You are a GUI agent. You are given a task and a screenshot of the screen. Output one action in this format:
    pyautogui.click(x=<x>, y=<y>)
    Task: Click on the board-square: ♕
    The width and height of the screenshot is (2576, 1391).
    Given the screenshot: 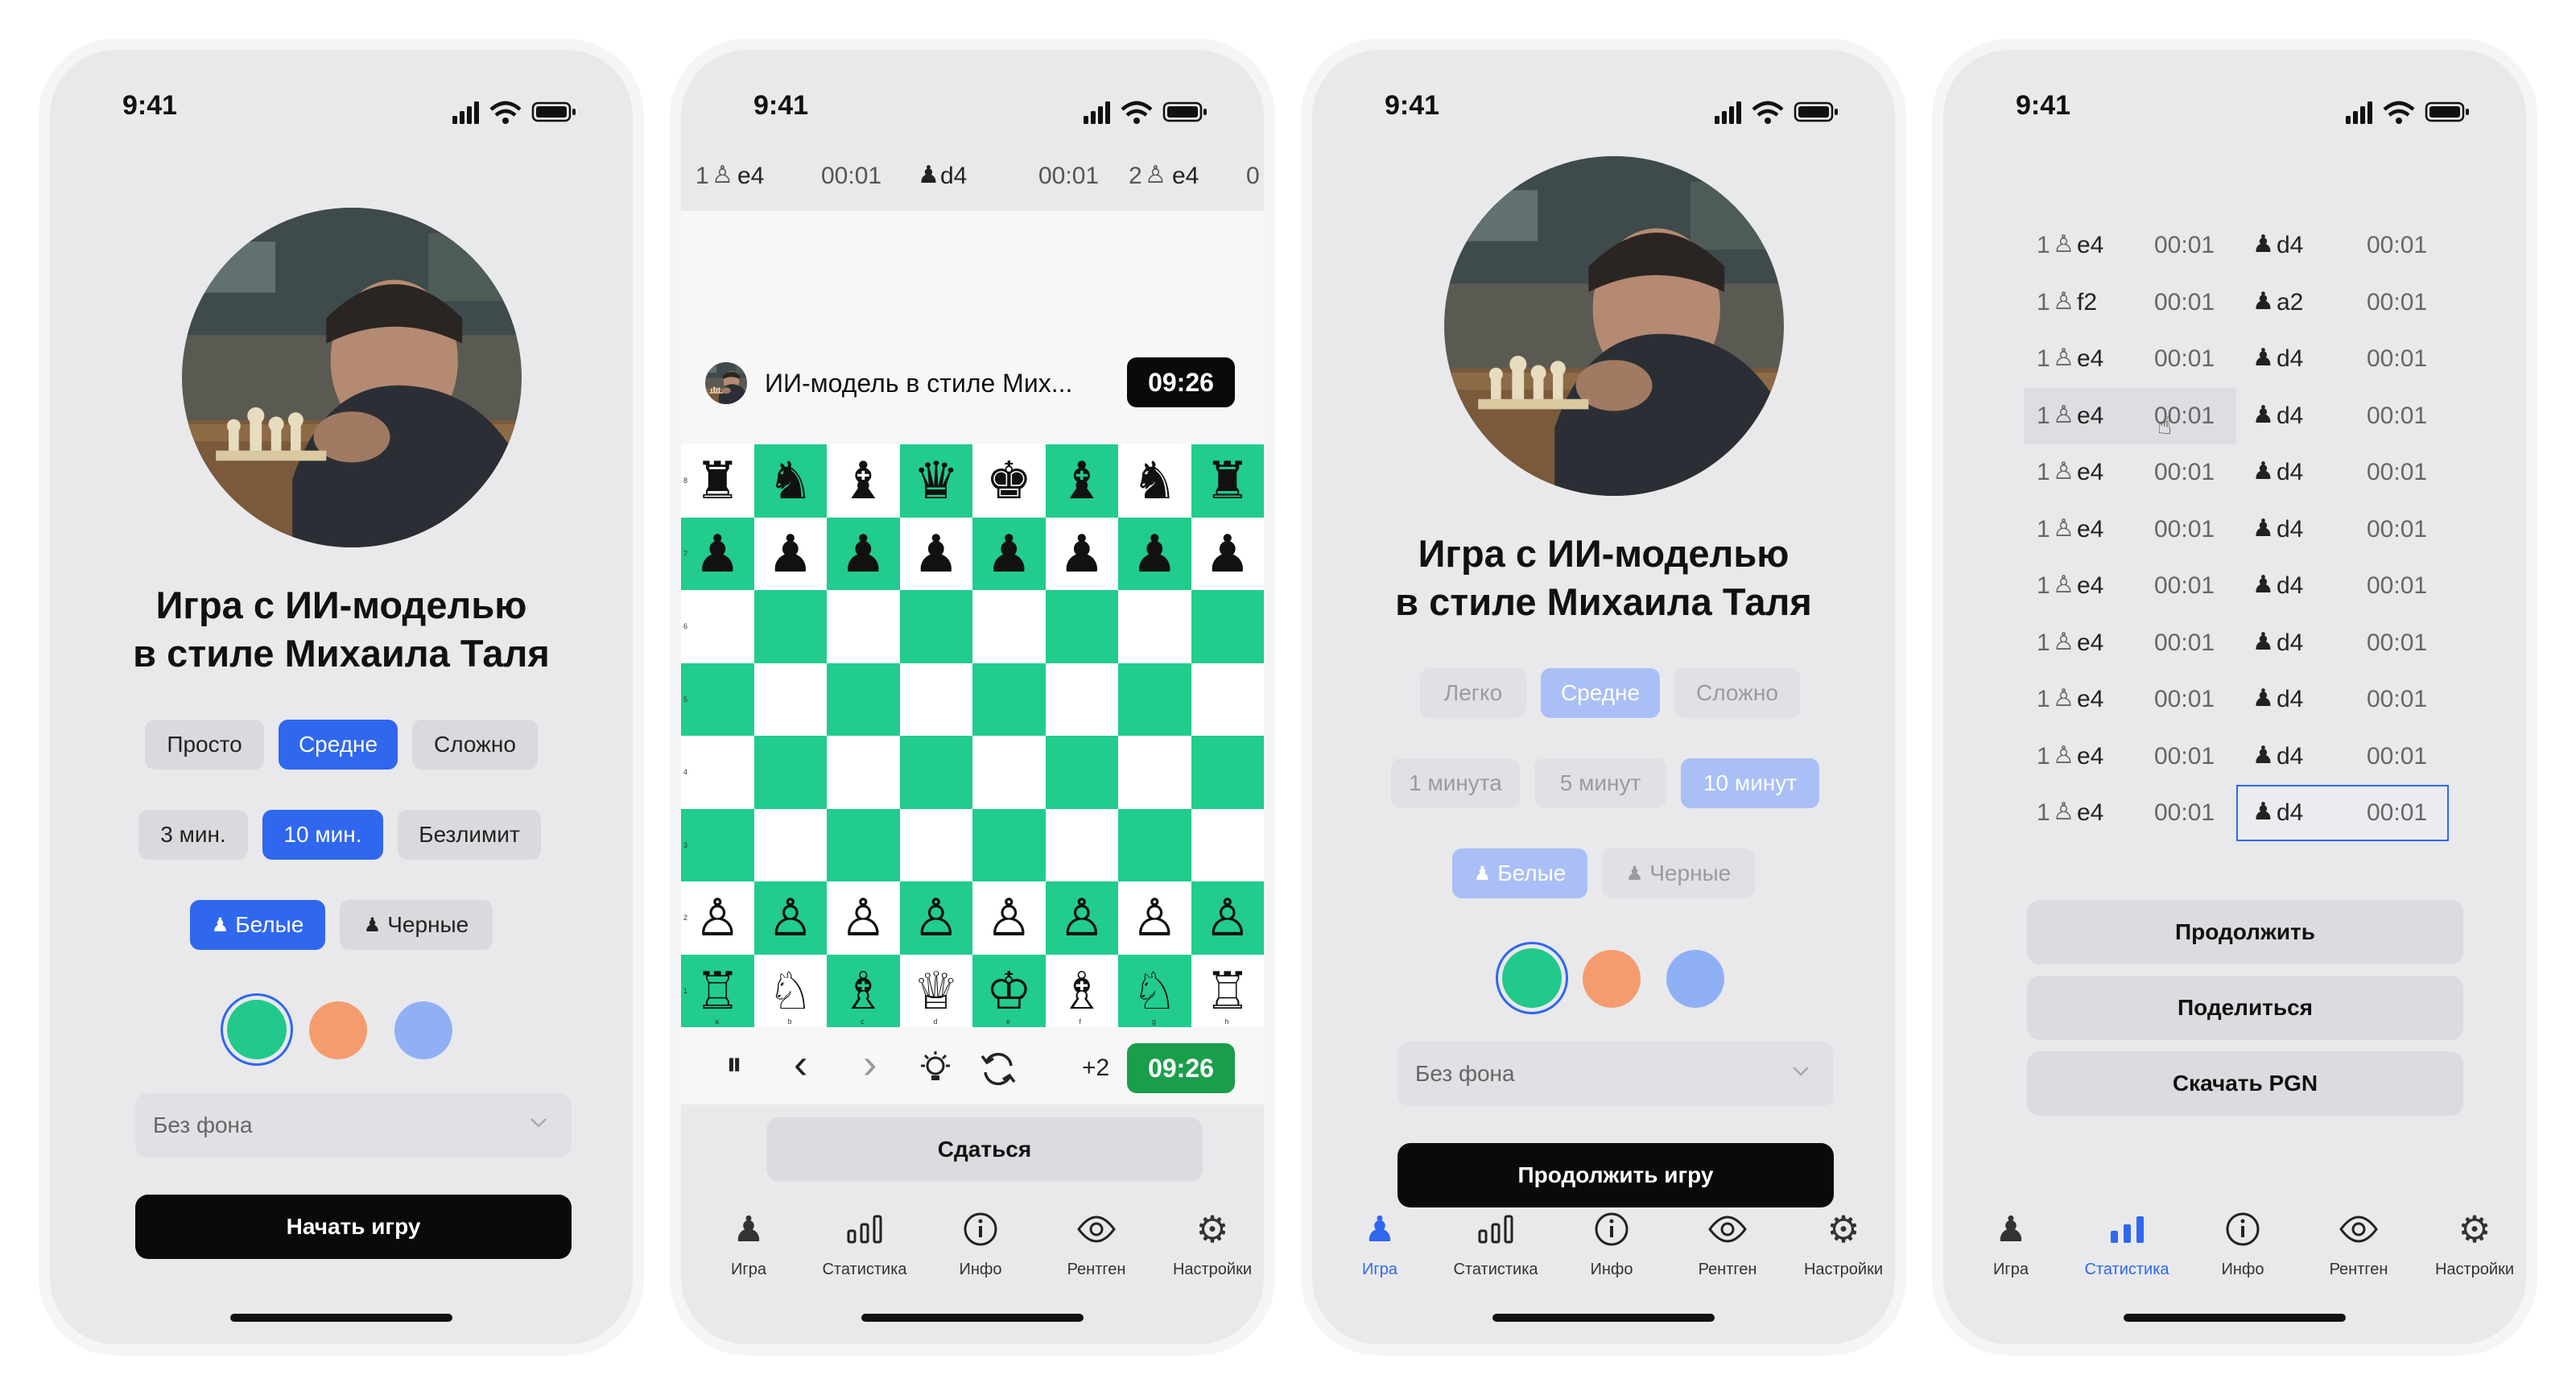 What is the action you would take?
    pyautogui.click(x=935, y=990)
    